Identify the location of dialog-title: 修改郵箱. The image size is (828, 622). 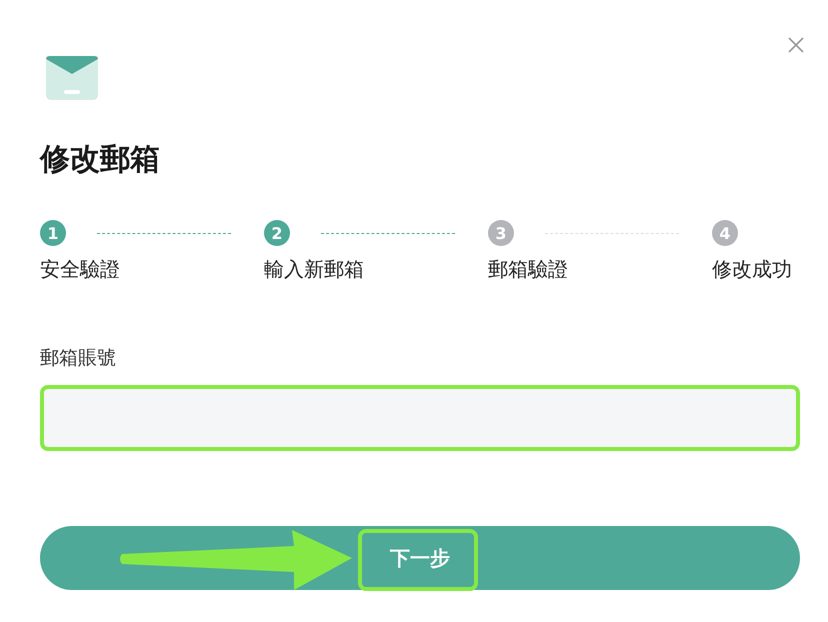
(100, 160).